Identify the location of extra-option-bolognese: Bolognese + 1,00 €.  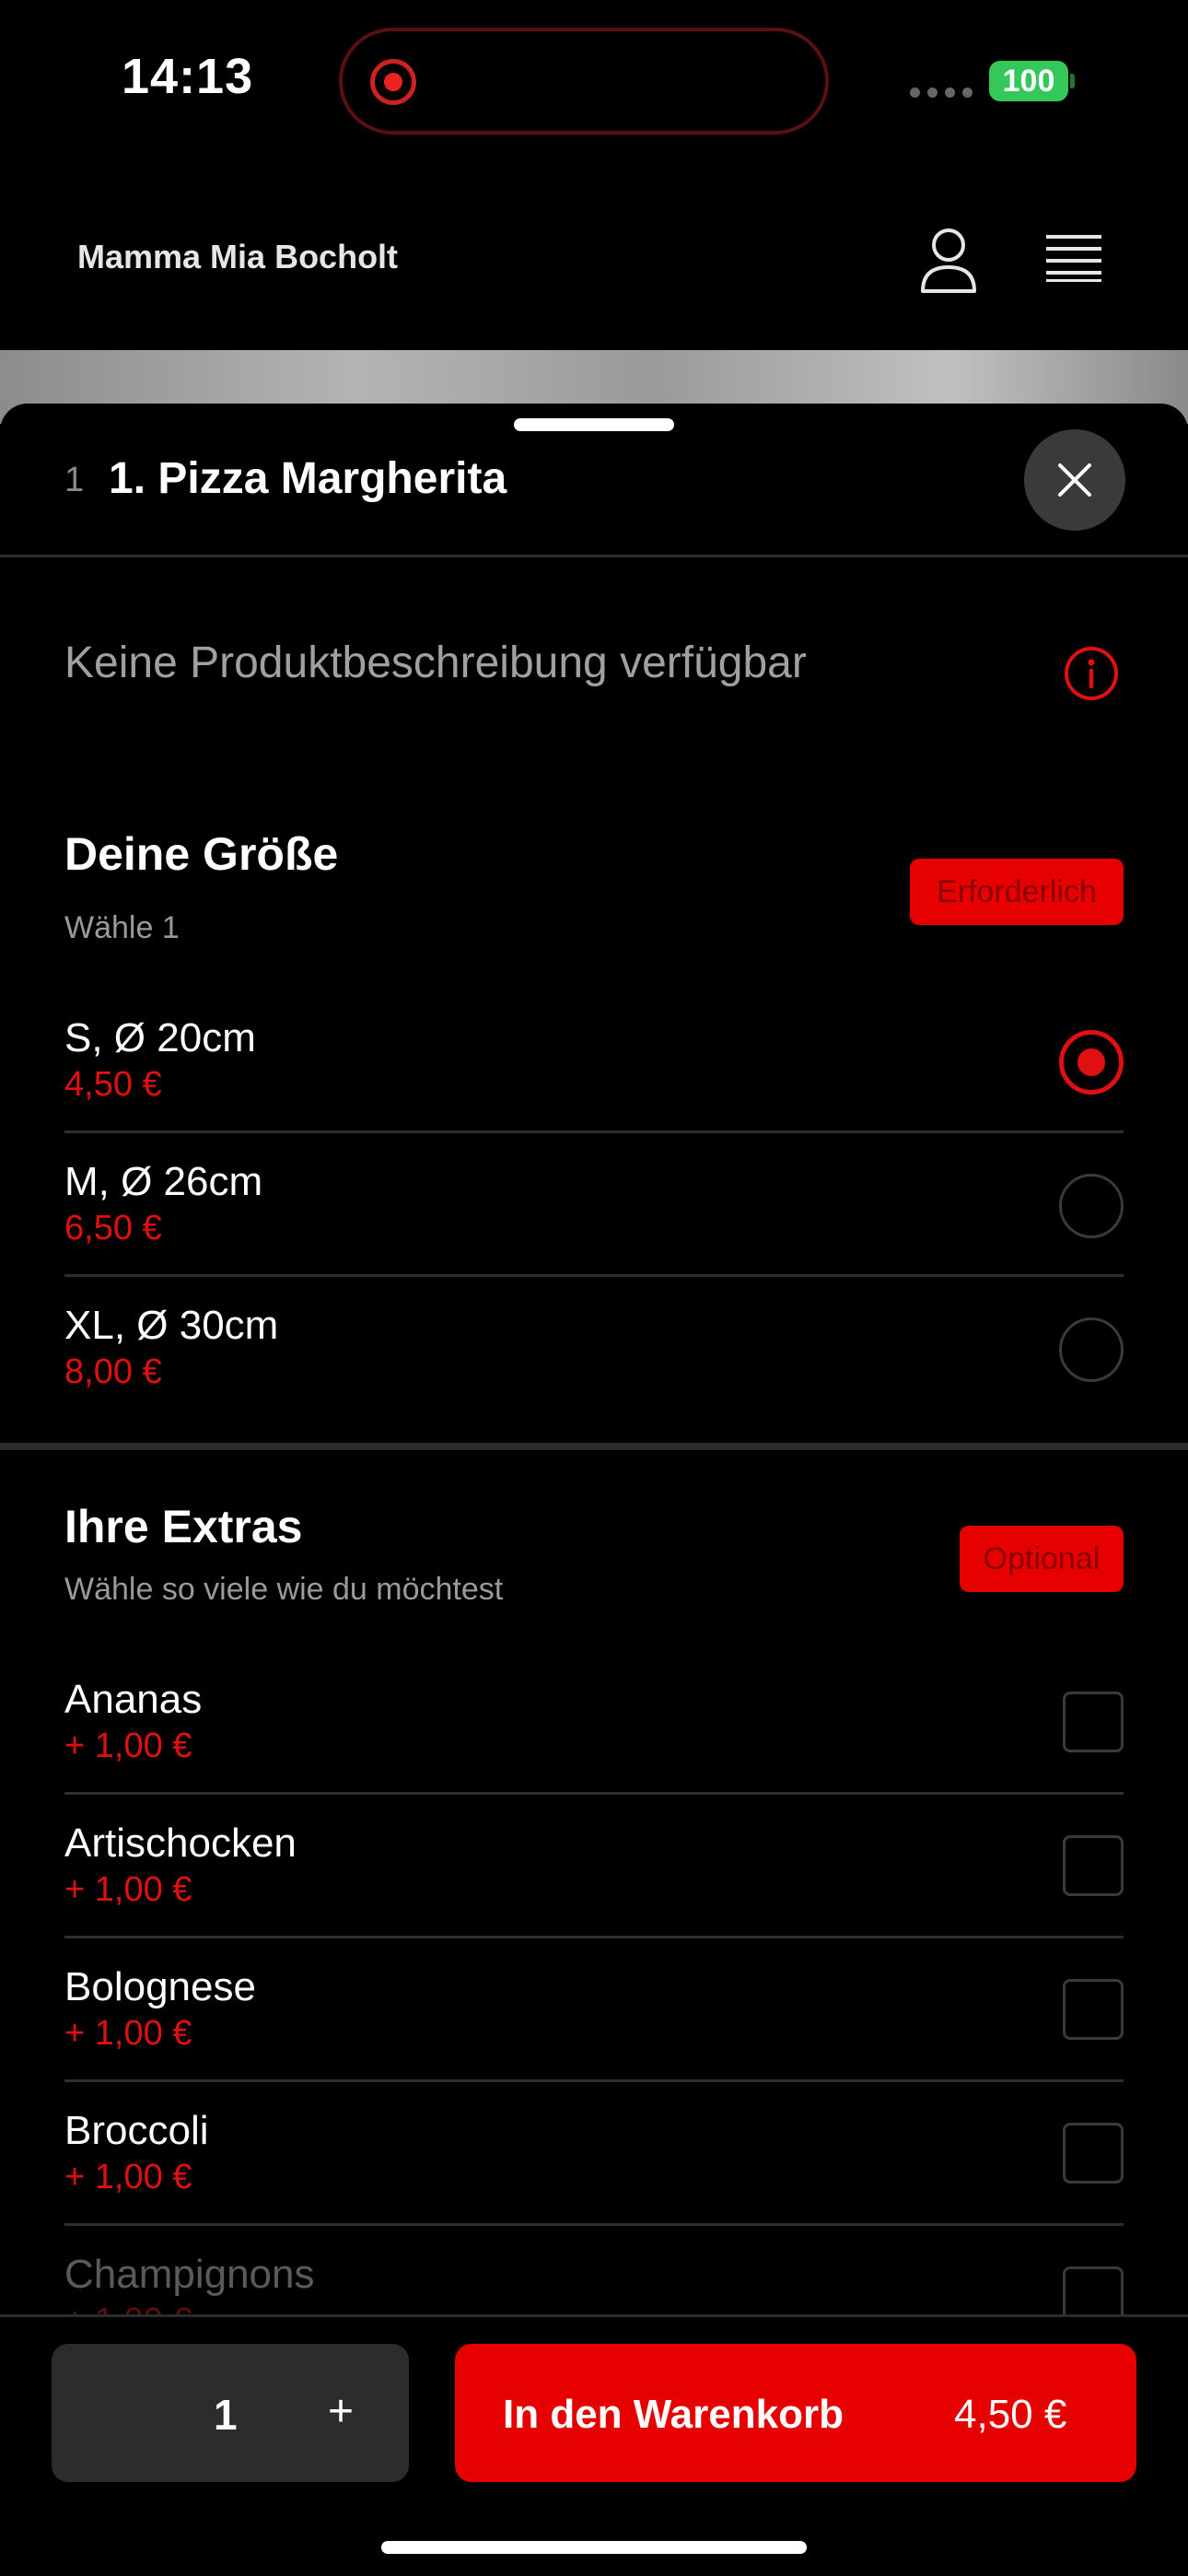
(594, 2010).